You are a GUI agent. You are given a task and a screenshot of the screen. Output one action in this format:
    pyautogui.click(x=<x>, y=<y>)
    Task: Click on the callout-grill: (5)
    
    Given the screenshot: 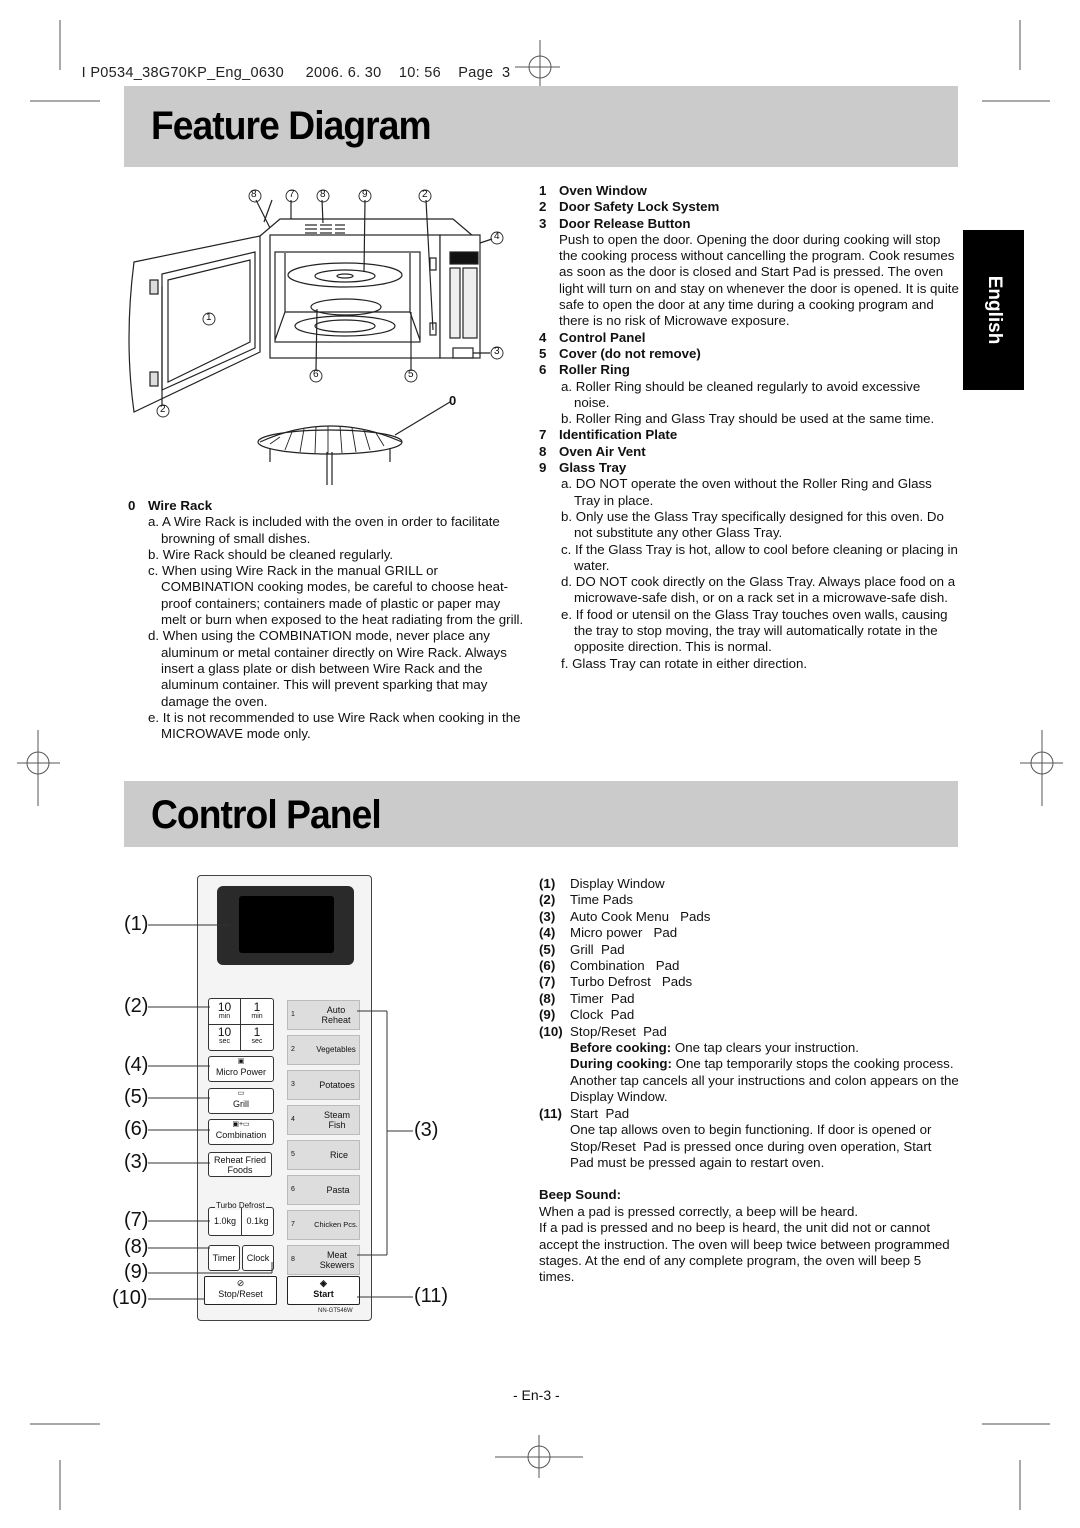 What is the action you would take?
    pyautogui.click(x=136, y=1097)
    